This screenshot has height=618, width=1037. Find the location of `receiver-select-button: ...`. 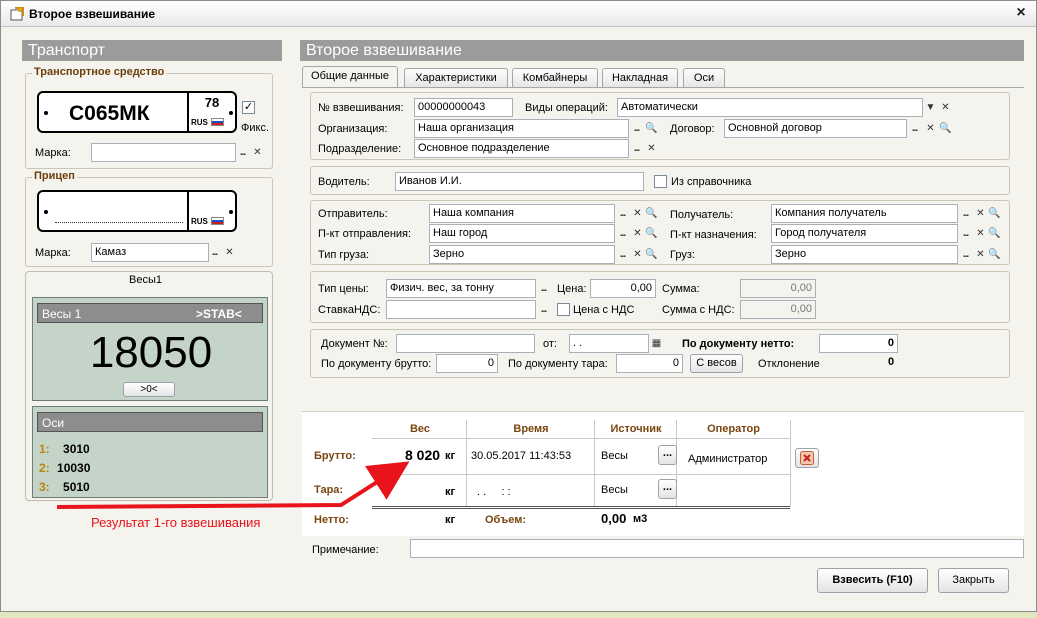

receiver-select-button: ... is located at coordinates (965, 213).